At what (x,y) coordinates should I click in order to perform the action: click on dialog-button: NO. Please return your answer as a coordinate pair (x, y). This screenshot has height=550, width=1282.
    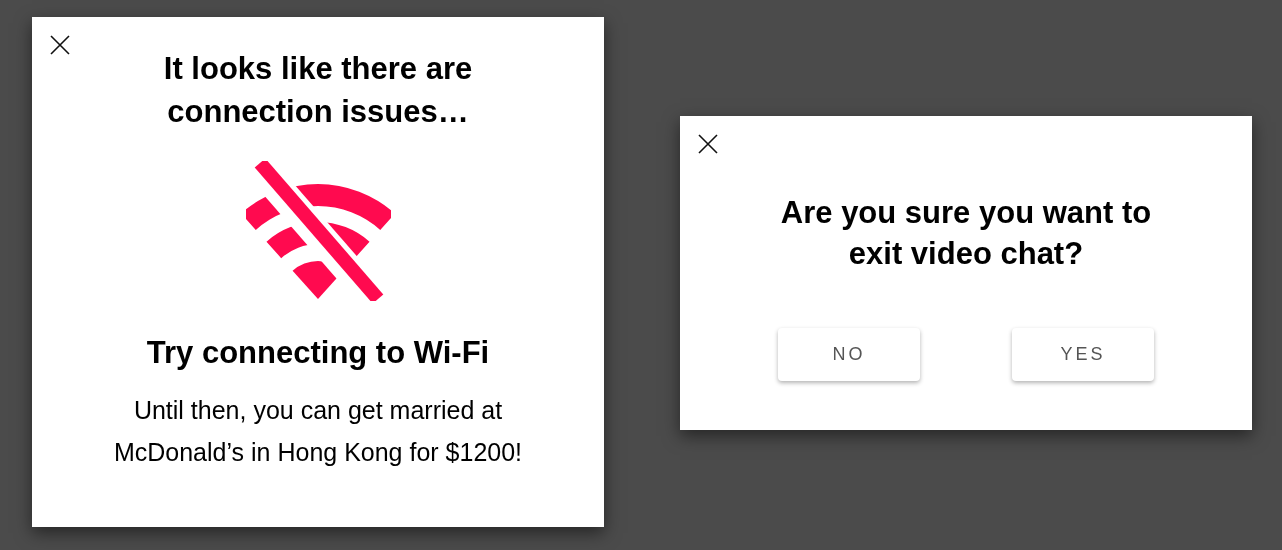
    Looking at the image, I should click on (849, 354).